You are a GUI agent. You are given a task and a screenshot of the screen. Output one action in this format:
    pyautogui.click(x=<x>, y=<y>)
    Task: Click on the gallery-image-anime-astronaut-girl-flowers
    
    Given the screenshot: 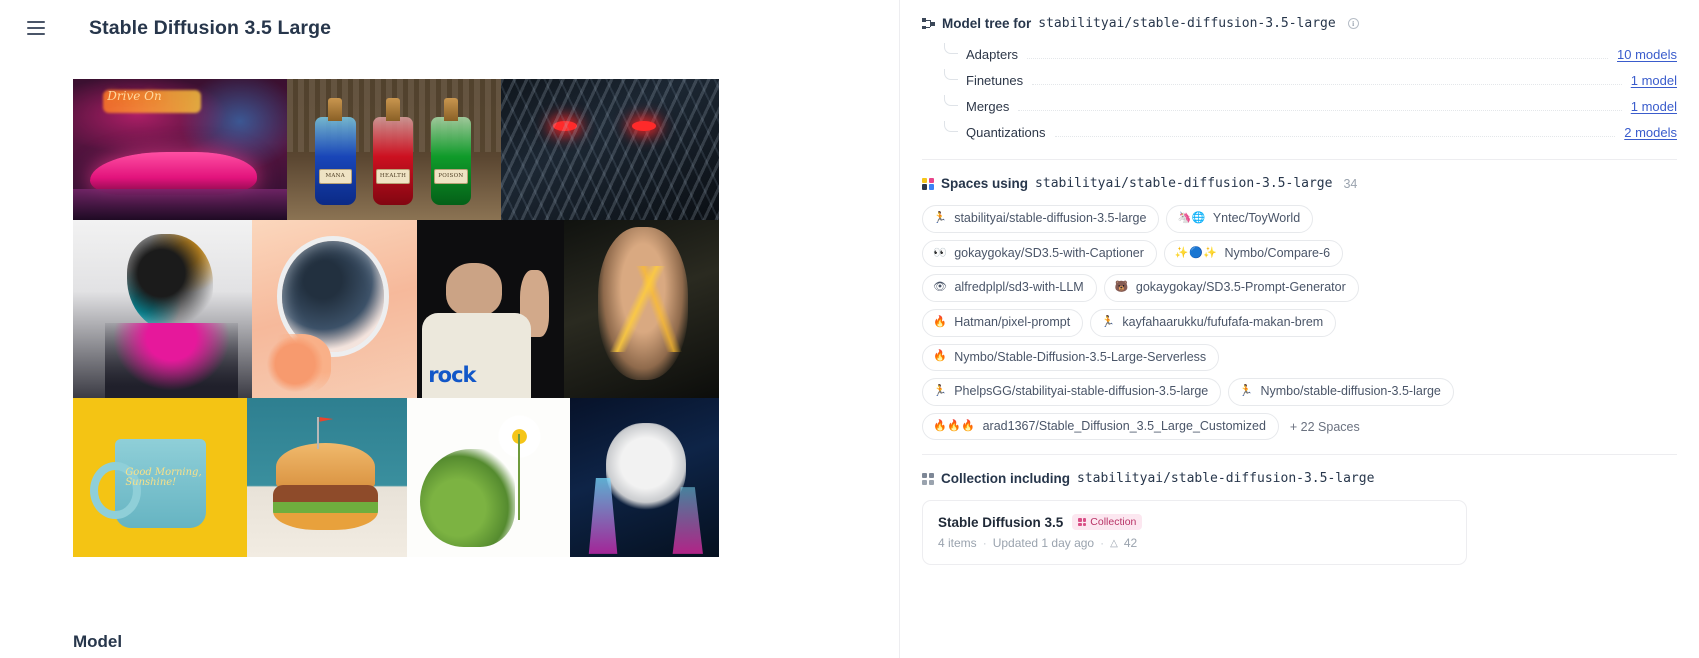 What is the action you would take?
    pyautogui.click(x=334, y=309)
    